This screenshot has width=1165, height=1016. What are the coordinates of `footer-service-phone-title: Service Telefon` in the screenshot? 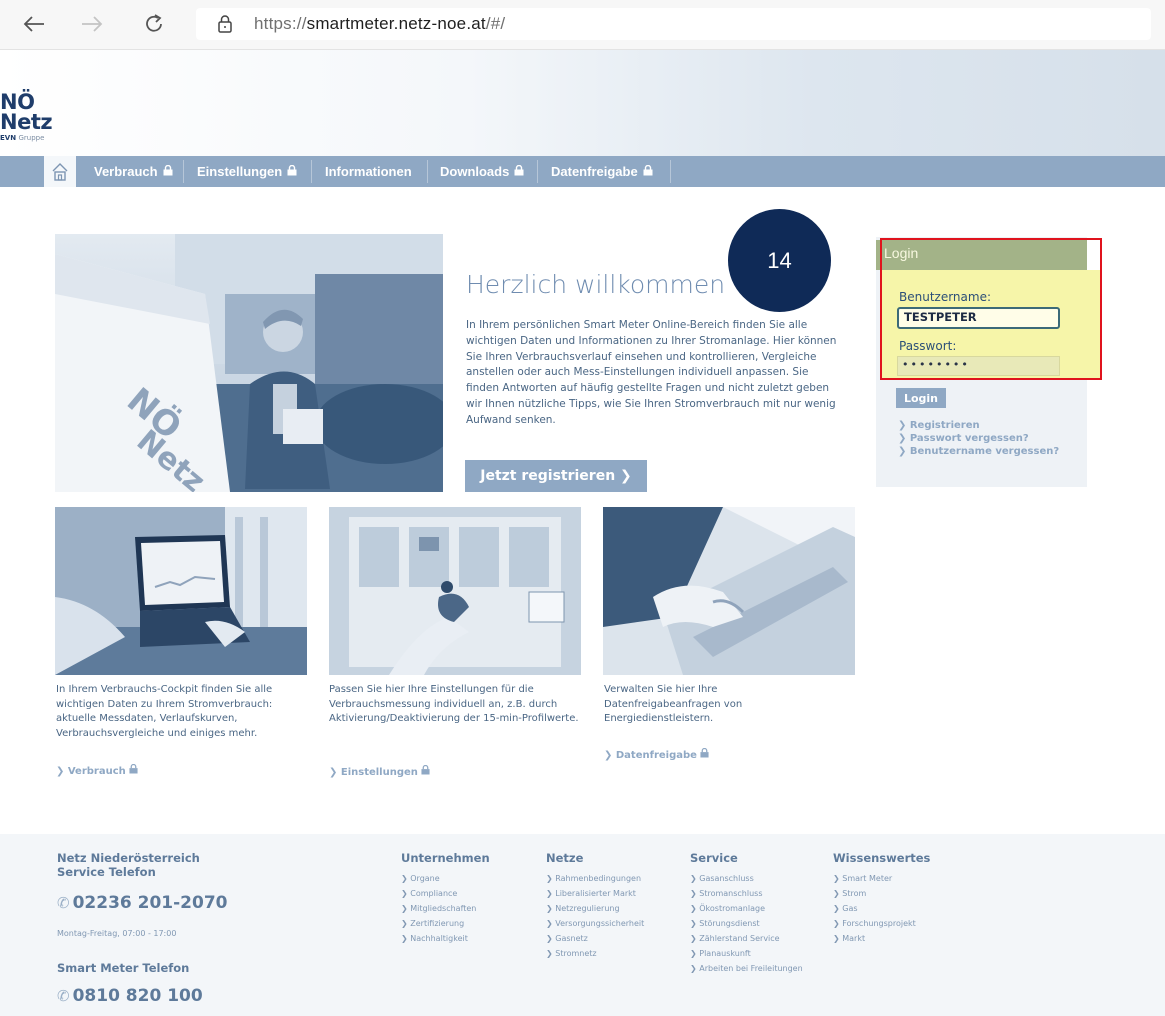 It's located at (106, 872).